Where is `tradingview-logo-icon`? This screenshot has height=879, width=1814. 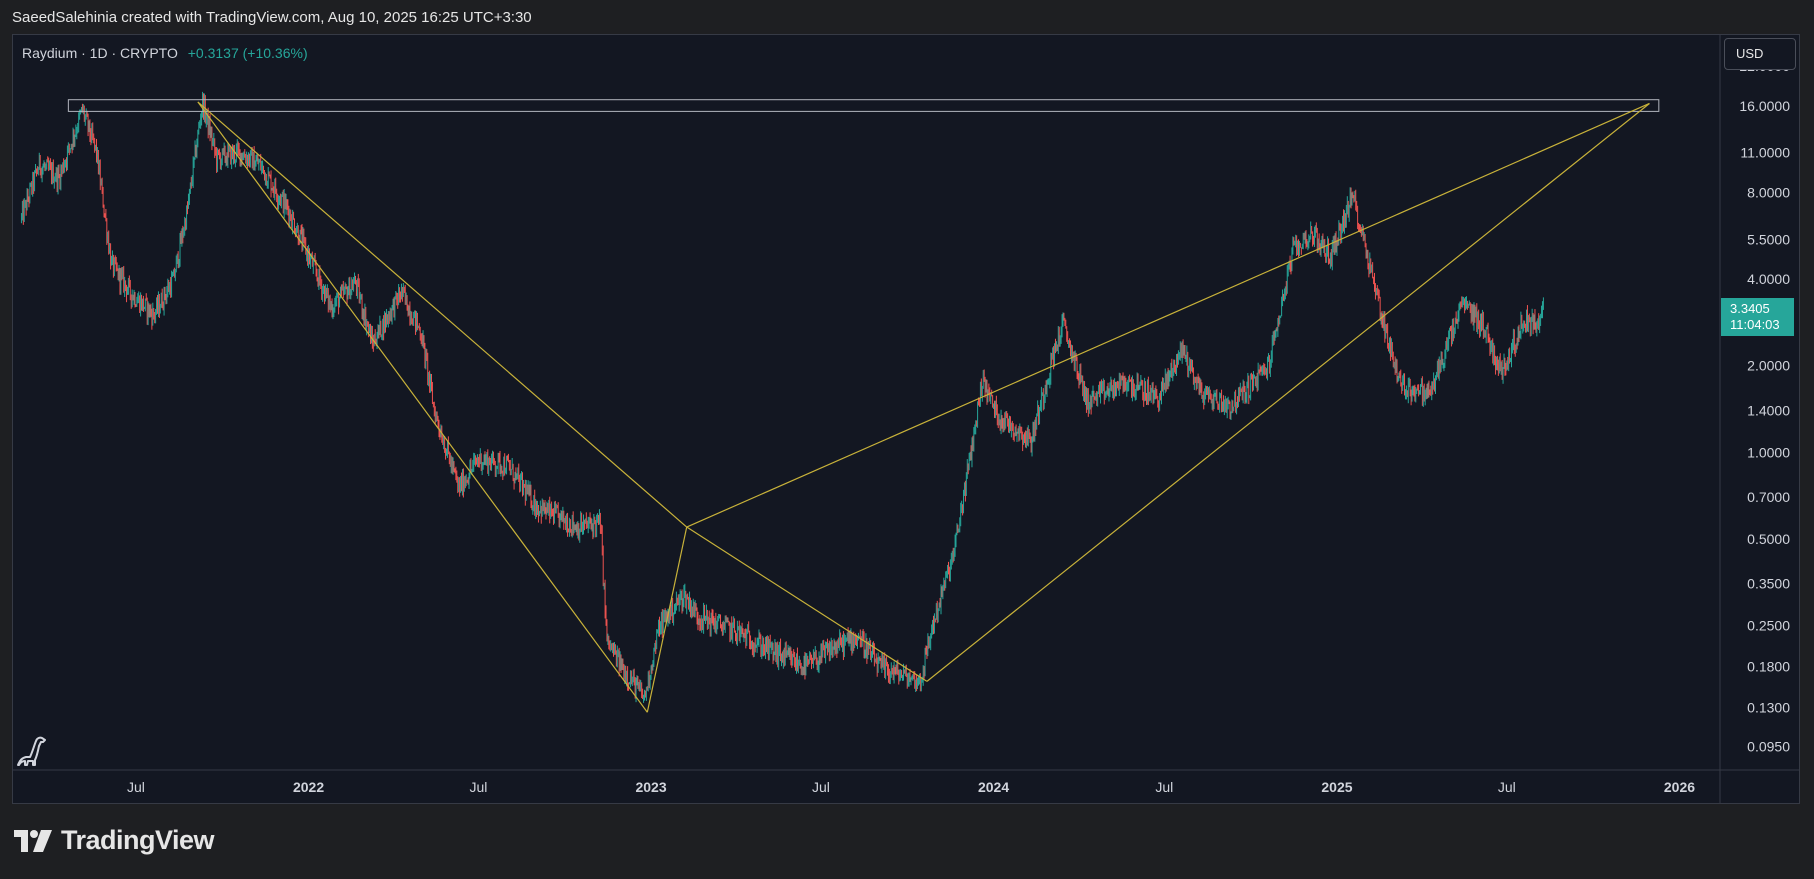 tradingview-logo-icon is located at coordinates (33, 840).